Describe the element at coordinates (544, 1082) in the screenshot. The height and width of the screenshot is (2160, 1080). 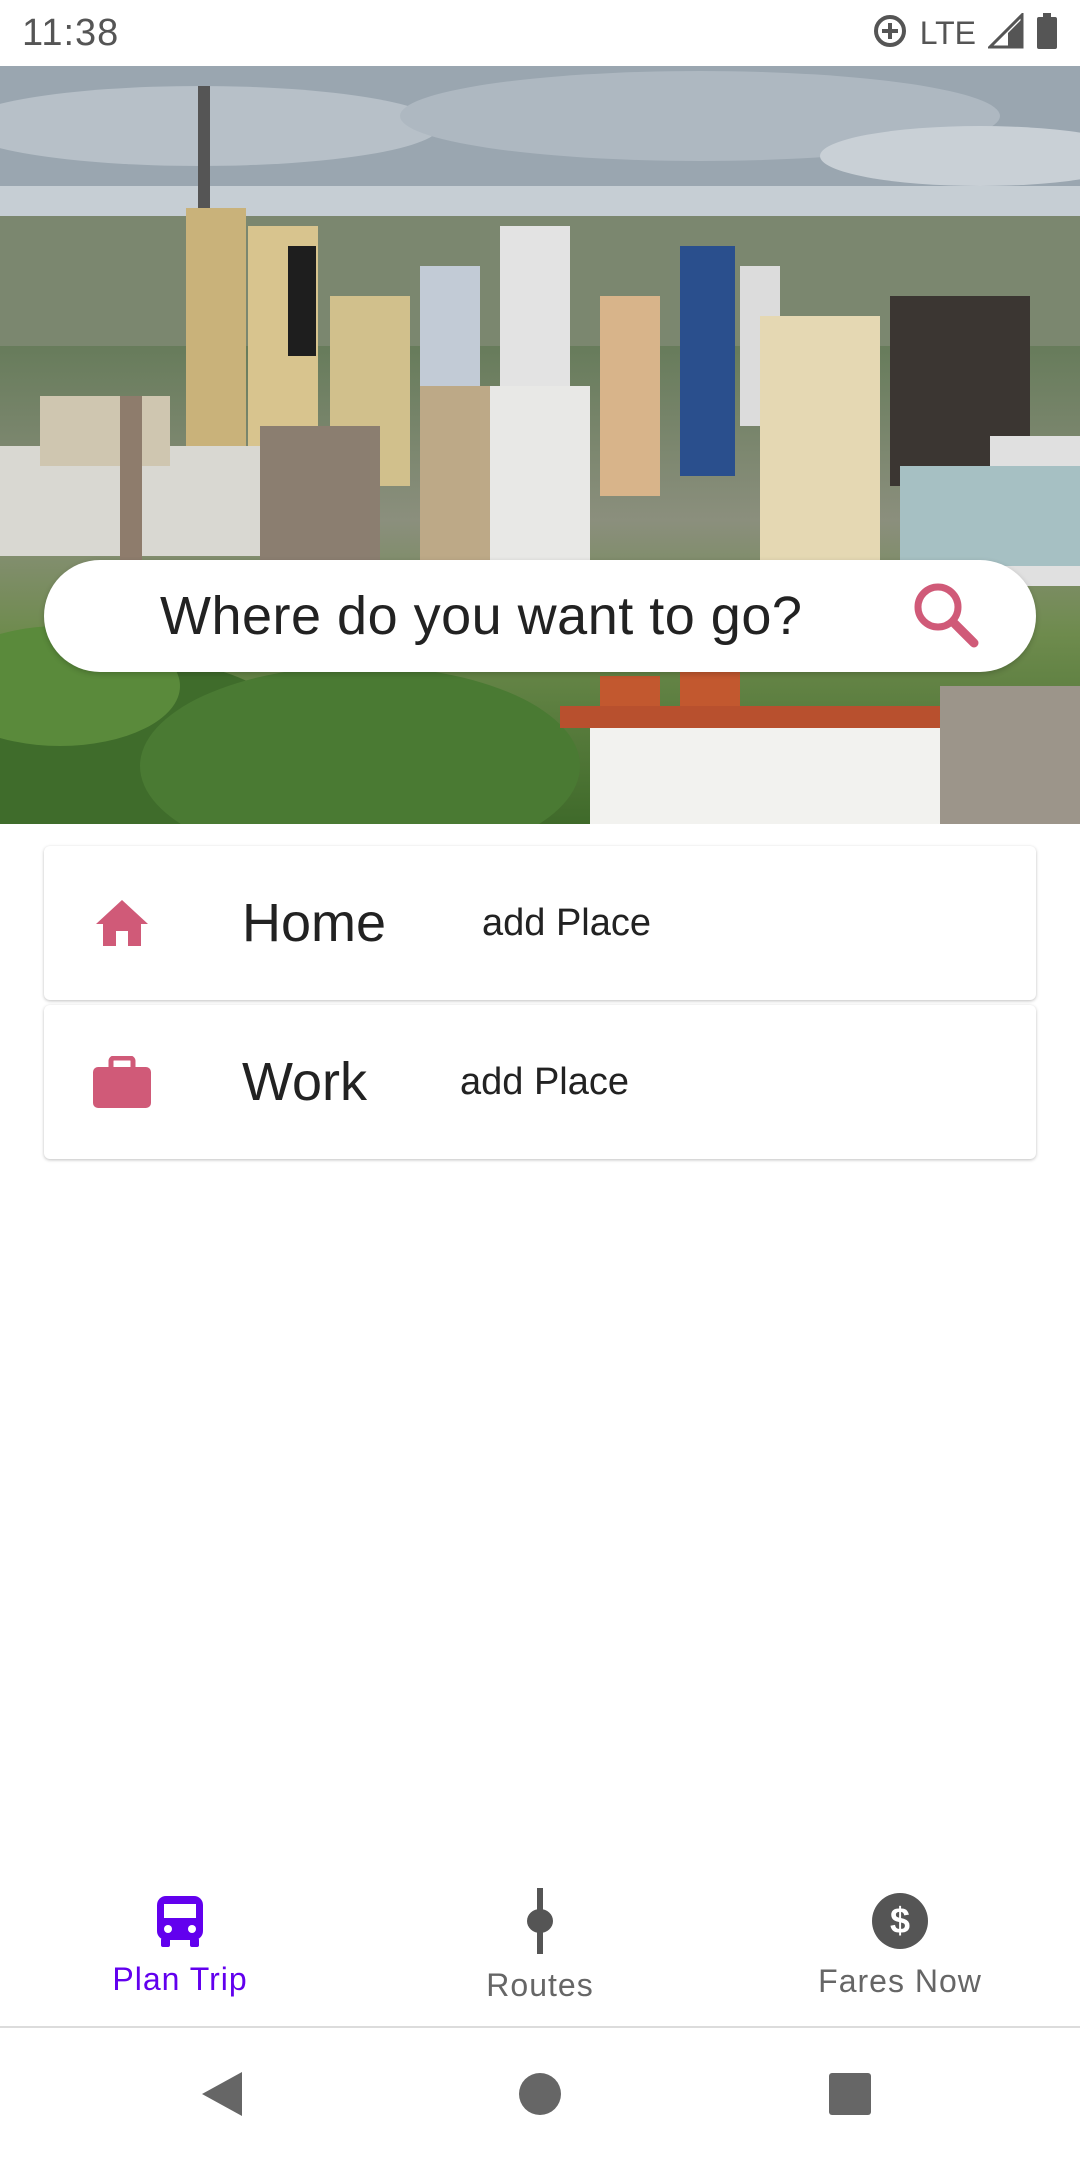
I see `add-place-work-button: add Place` at that location.